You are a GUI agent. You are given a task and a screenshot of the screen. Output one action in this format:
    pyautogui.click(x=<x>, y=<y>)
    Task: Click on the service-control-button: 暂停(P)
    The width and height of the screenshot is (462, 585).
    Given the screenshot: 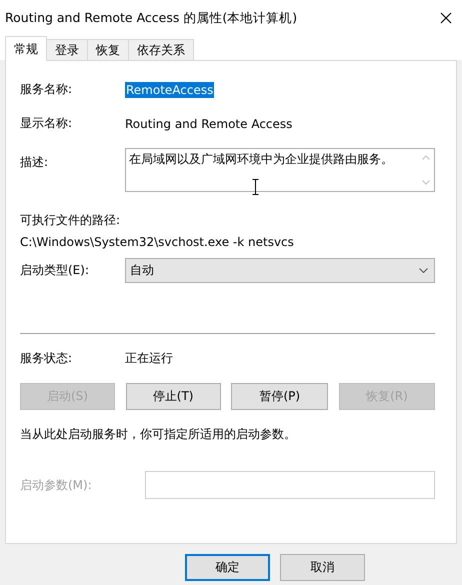 What is the action you would take?
    pyautogui.click(x=279, y=396)
    